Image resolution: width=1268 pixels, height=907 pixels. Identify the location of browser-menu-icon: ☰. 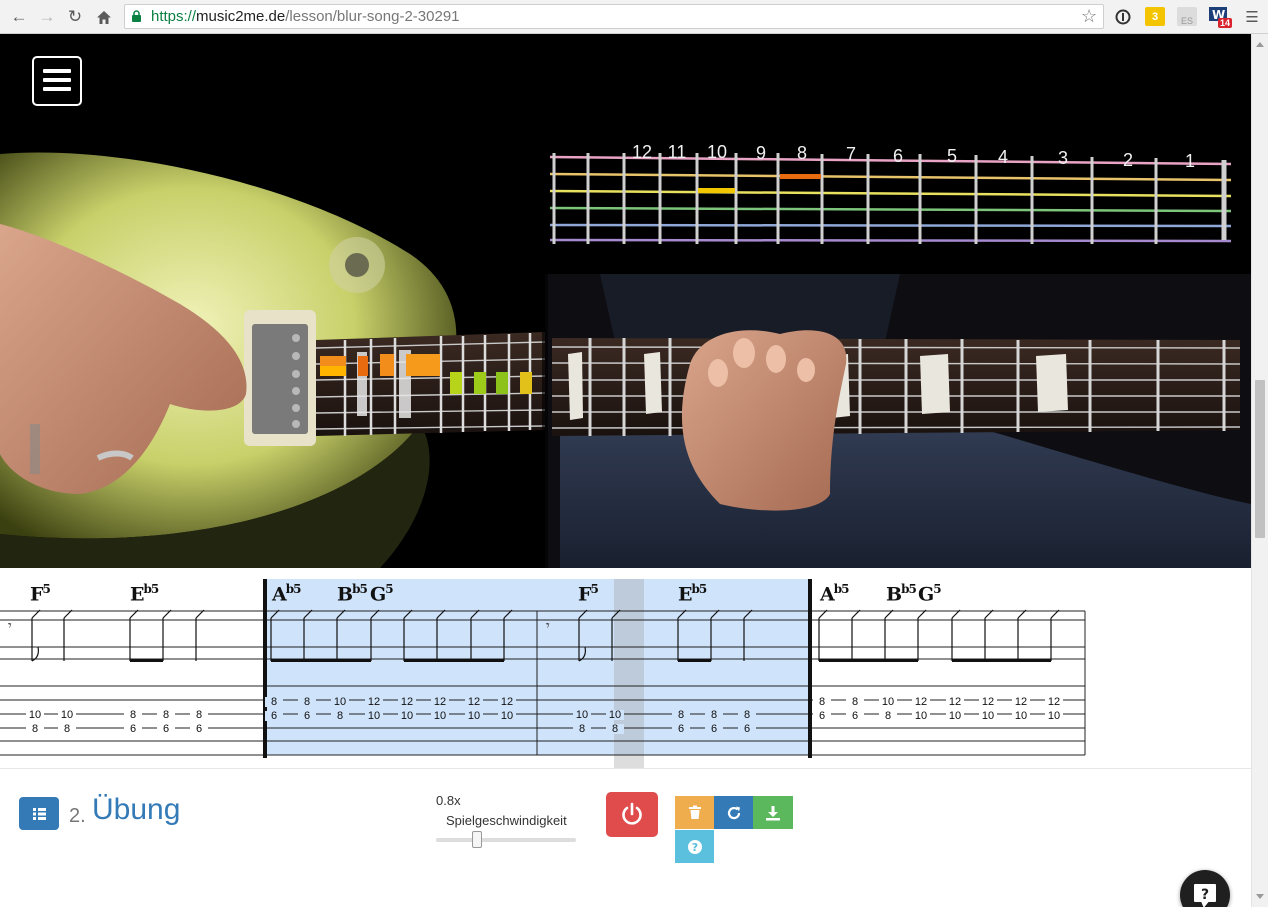
(1252, 17).